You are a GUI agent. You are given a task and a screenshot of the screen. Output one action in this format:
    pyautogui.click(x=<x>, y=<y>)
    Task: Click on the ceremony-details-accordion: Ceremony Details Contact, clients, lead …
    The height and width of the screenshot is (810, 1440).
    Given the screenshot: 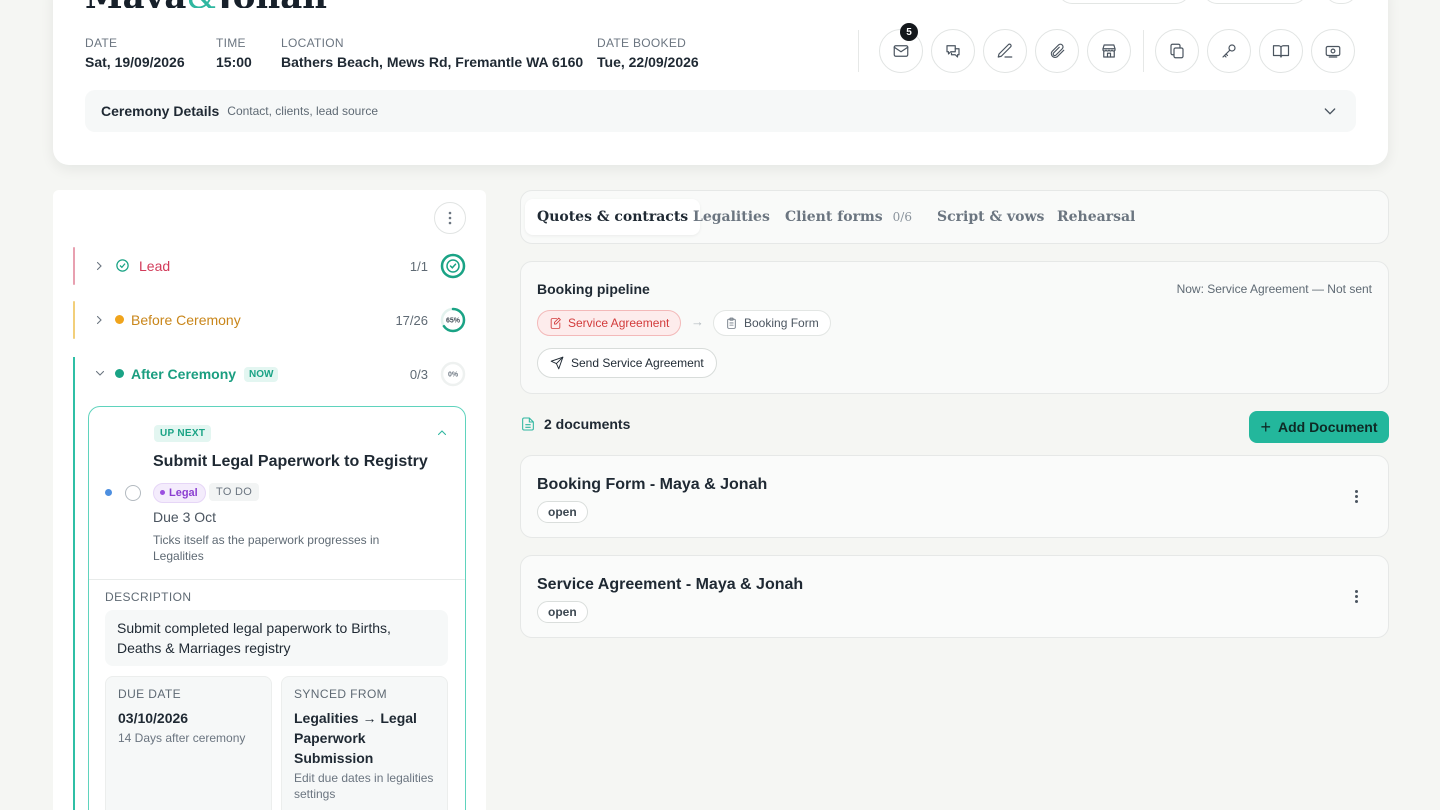 What is the action you would take?
    pyautogui.click(x=720, y=111)
    